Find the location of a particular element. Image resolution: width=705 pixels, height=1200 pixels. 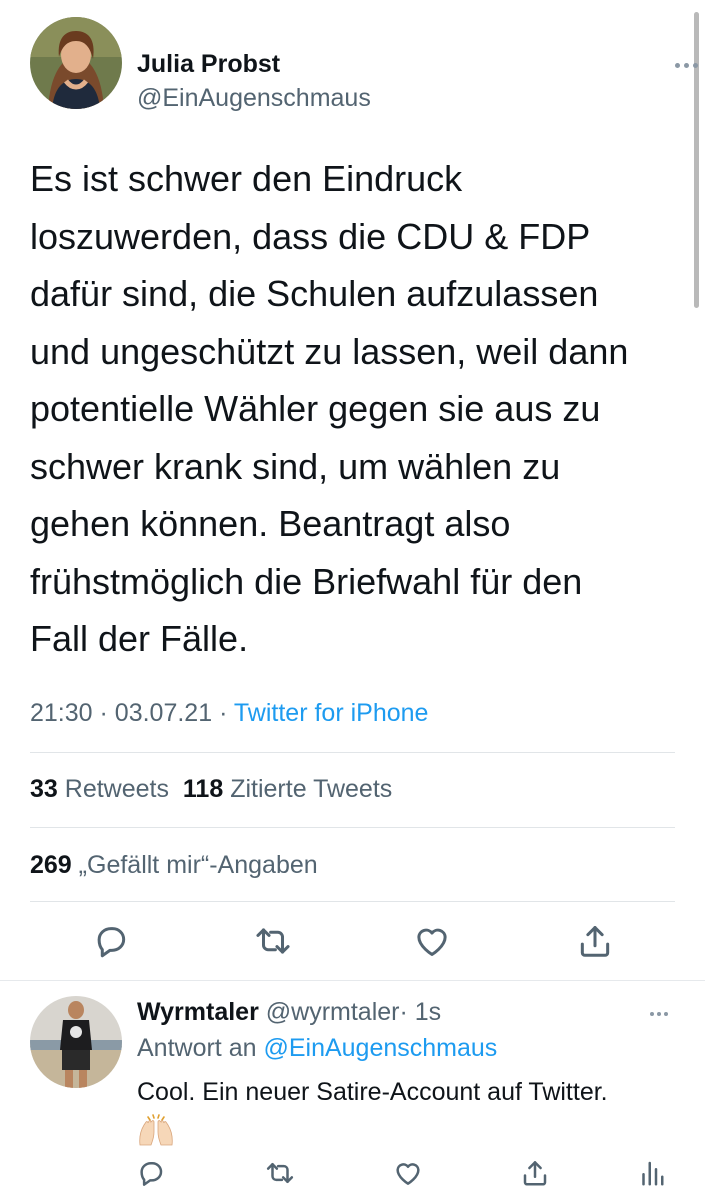

more-options-icon is located at coordinates (686, 65).